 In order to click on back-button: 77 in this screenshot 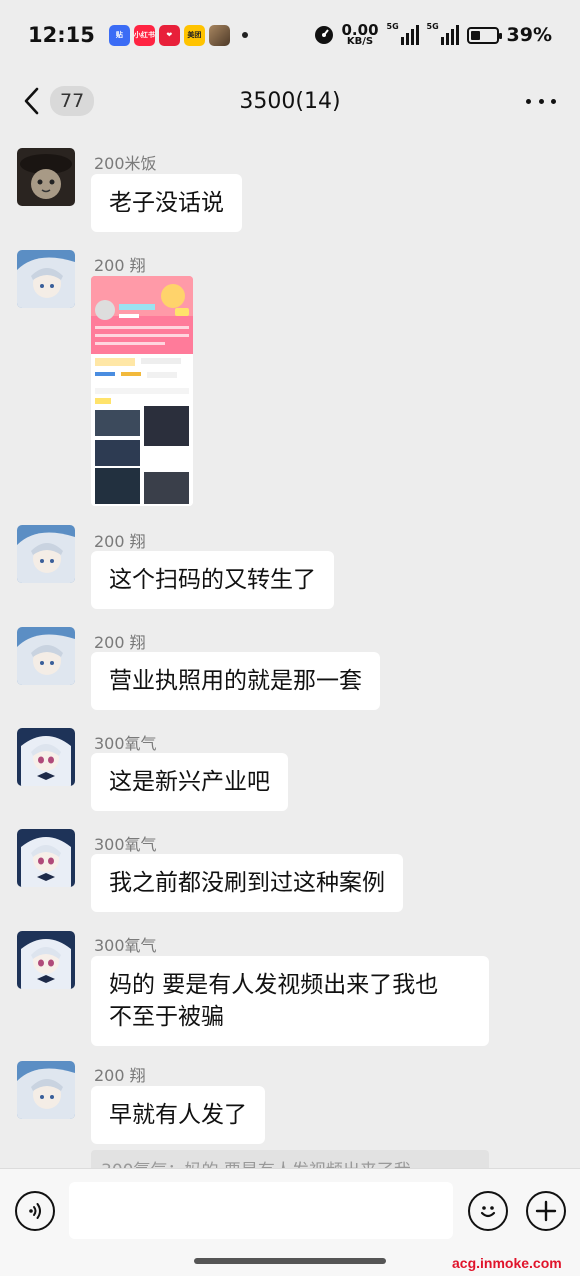, I will do `click(57, 101)`.